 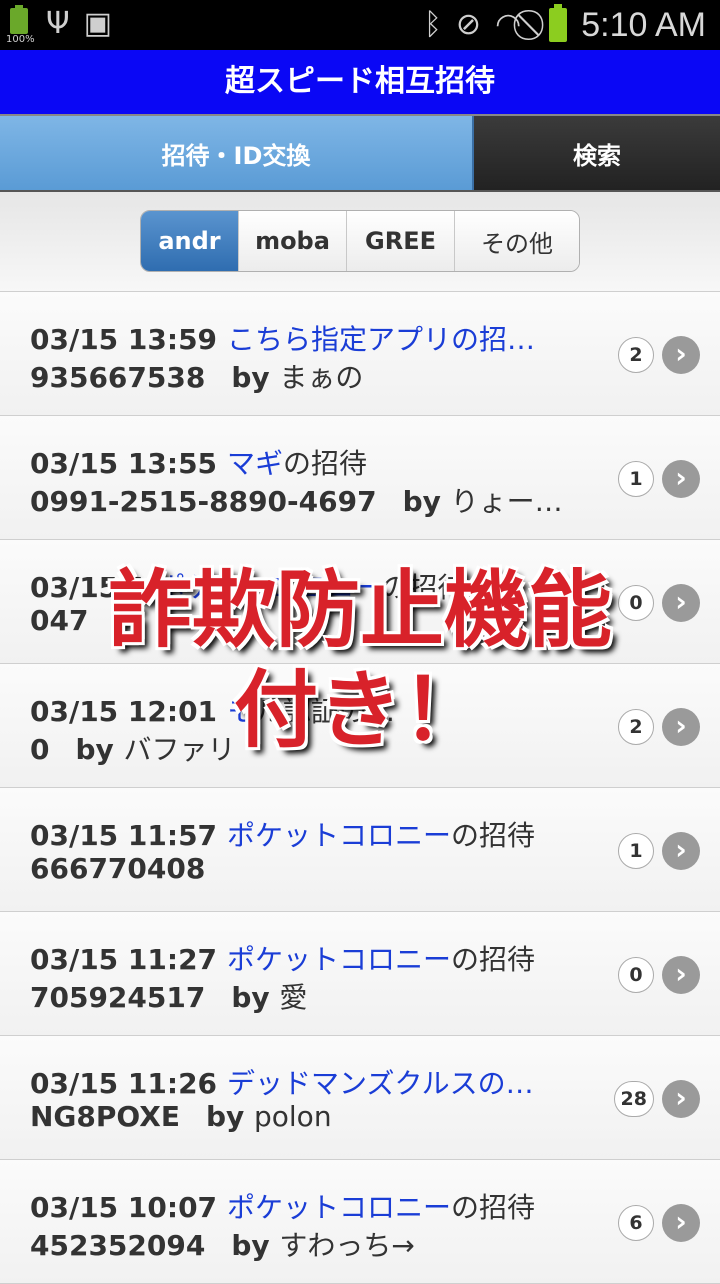 What do you see at coordinates (558, 23) in the screenshot?
I see `battery-icon` at bounding box center [558, 23].